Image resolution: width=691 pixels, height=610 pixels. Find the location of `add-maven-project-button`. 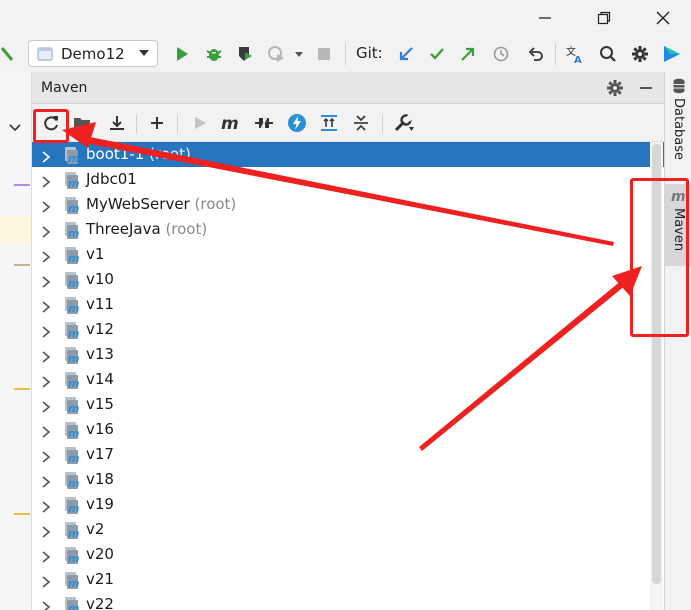

add-maven-project-button is located at coordinates (157, 123).